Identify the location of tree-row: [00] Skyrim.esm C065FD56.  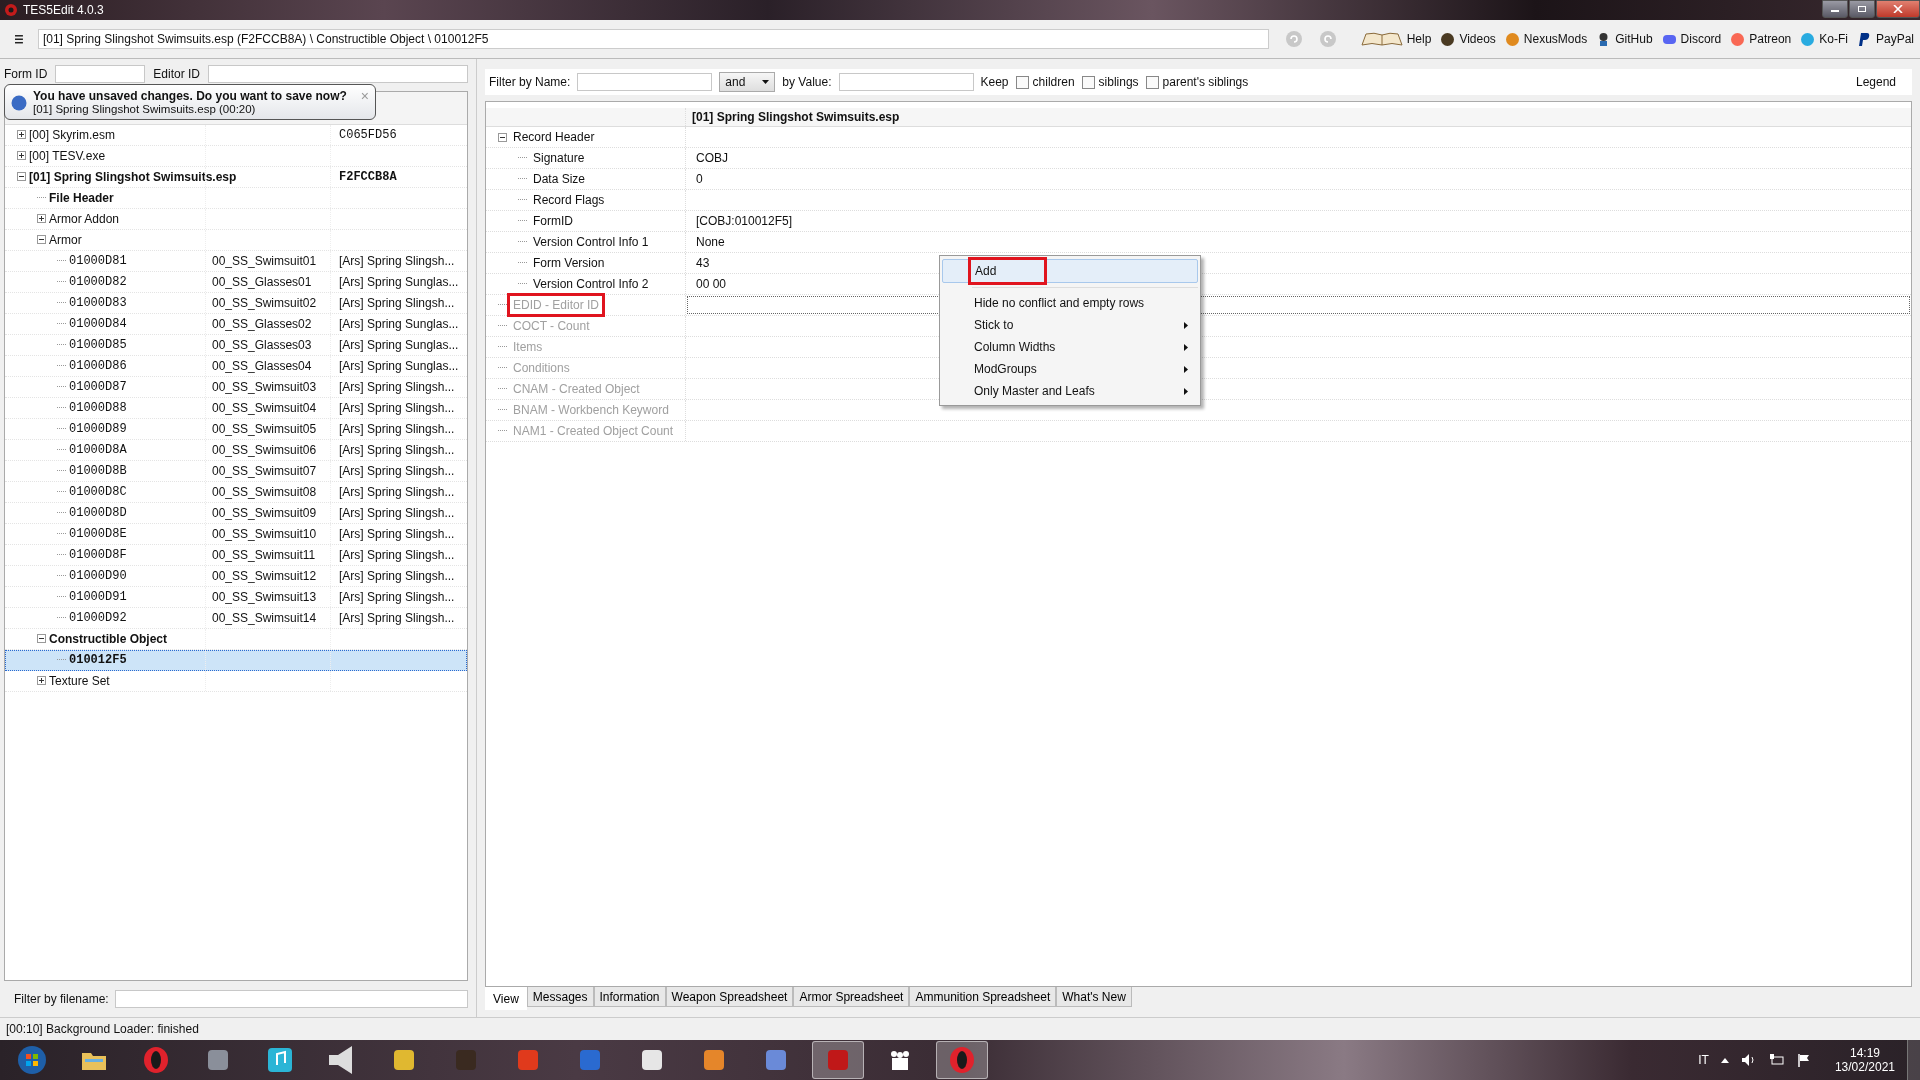
(236, 135).